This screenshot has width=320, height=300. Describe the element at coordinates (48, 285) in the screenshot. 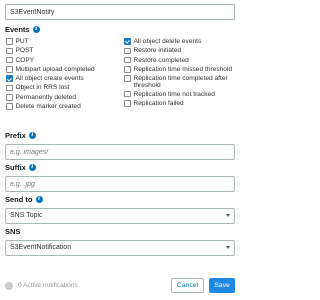

I see `active-notifications-count: 0 Active notifications` at that location.